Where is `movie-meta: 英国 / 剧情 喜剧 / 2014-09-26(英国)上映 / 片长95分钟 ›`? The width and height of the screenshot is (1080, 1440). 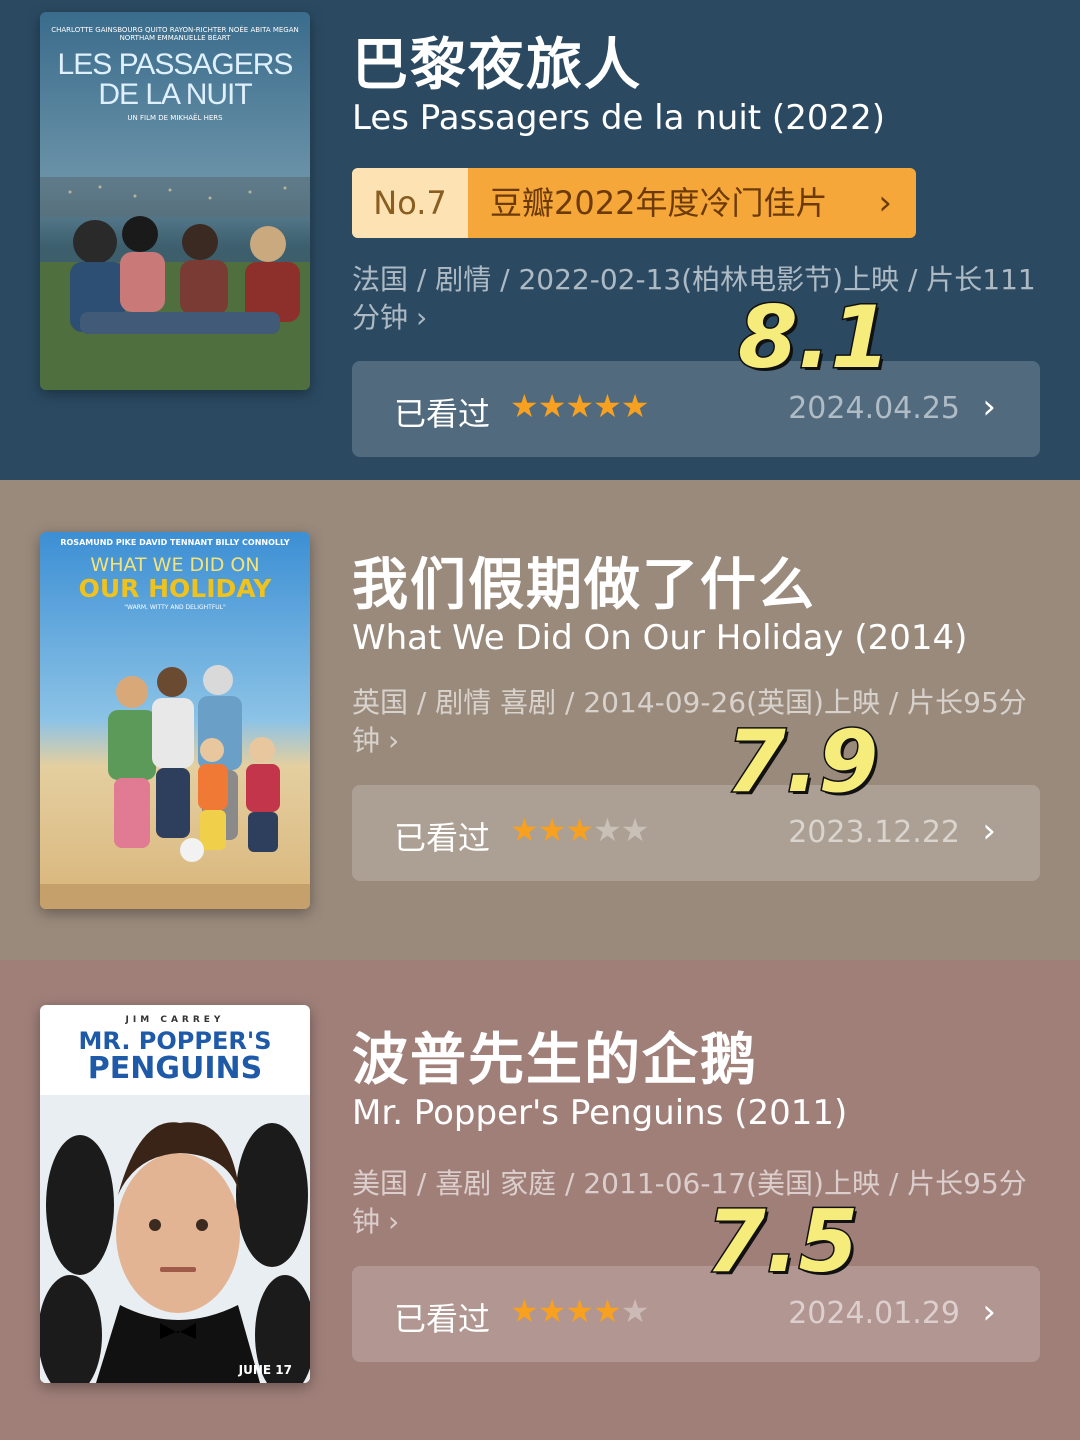 movie-meta: 英国 / 剧情 喜剧 / 2014-09-26(英国)上映 / 片长95分钟 › is located at coordinates (702, 722).